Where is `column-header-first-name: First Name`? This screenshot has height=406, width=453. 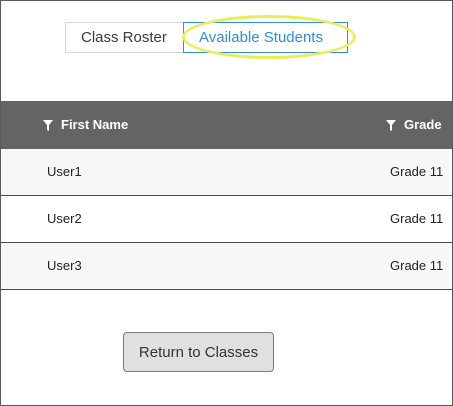
column-header-first-name: First Name is located at coordinates (85, 125).